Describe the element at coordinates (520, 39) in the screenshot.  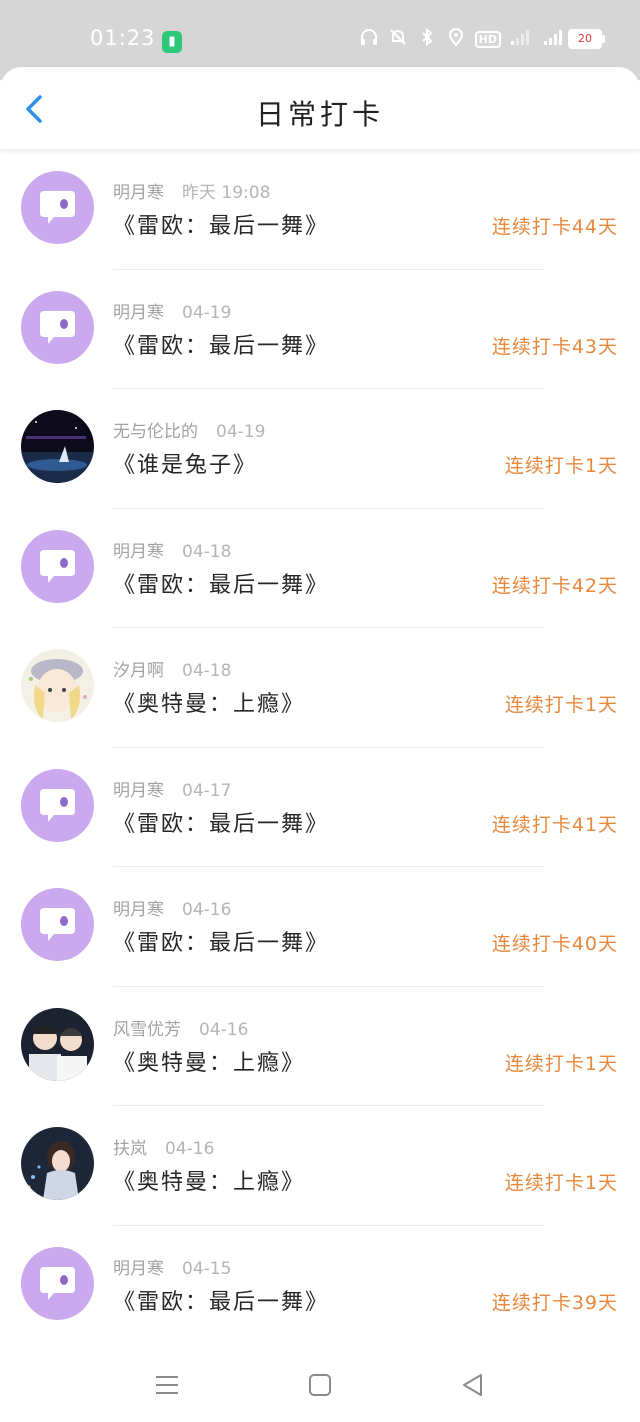
I see `signal-1-icon` at that location.